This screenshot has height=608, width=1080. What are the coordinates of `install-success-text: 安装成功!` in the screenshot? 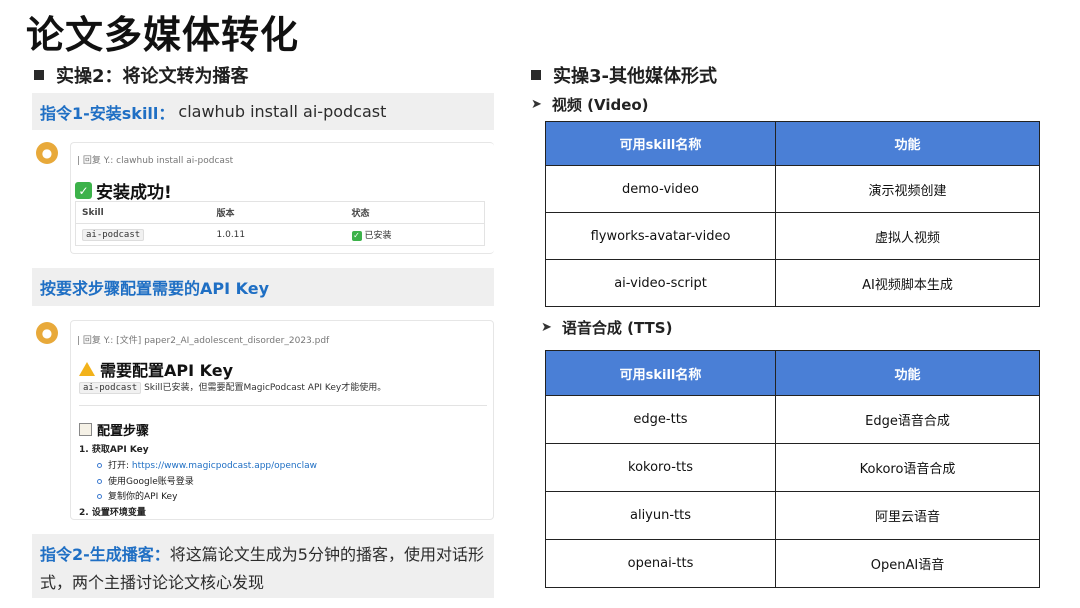 It's located at (134, 193).